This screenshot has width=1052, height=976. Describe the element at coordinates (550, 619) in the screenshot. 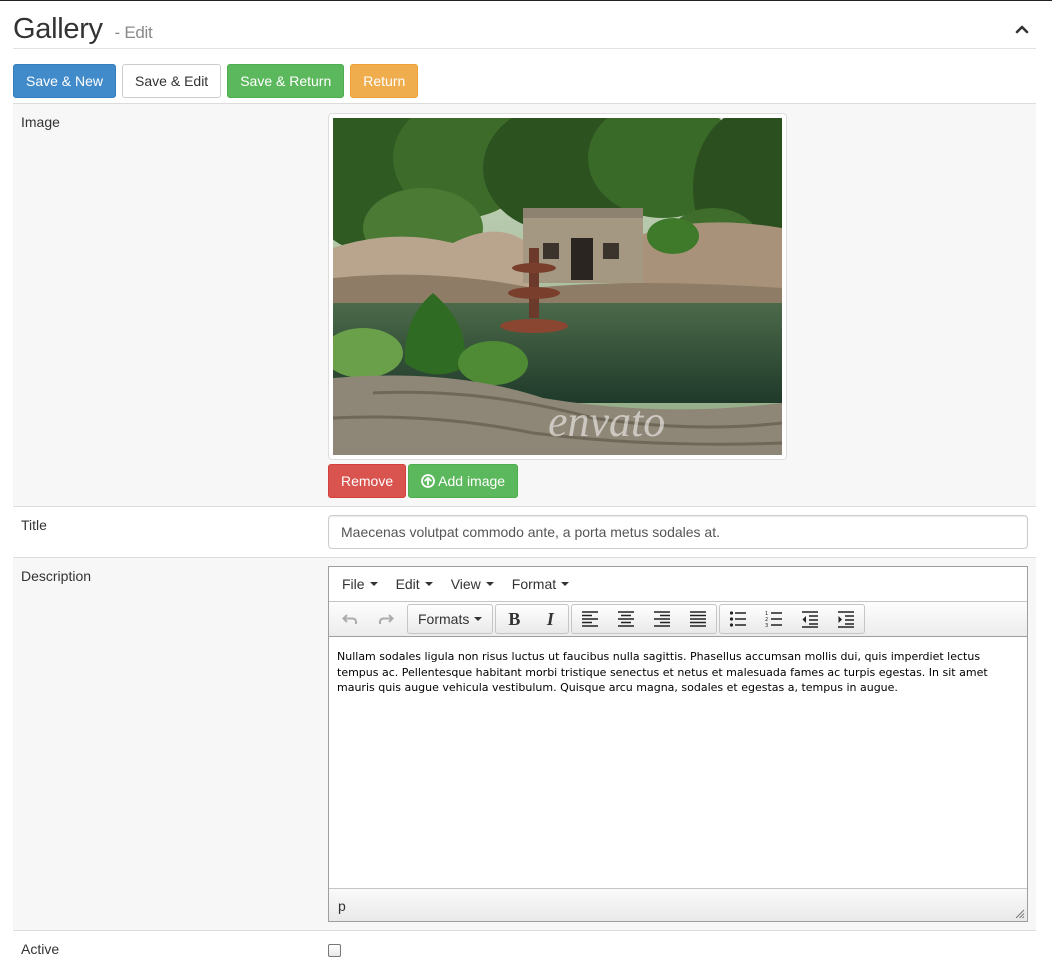

I see `italic-icon: I` at that location.